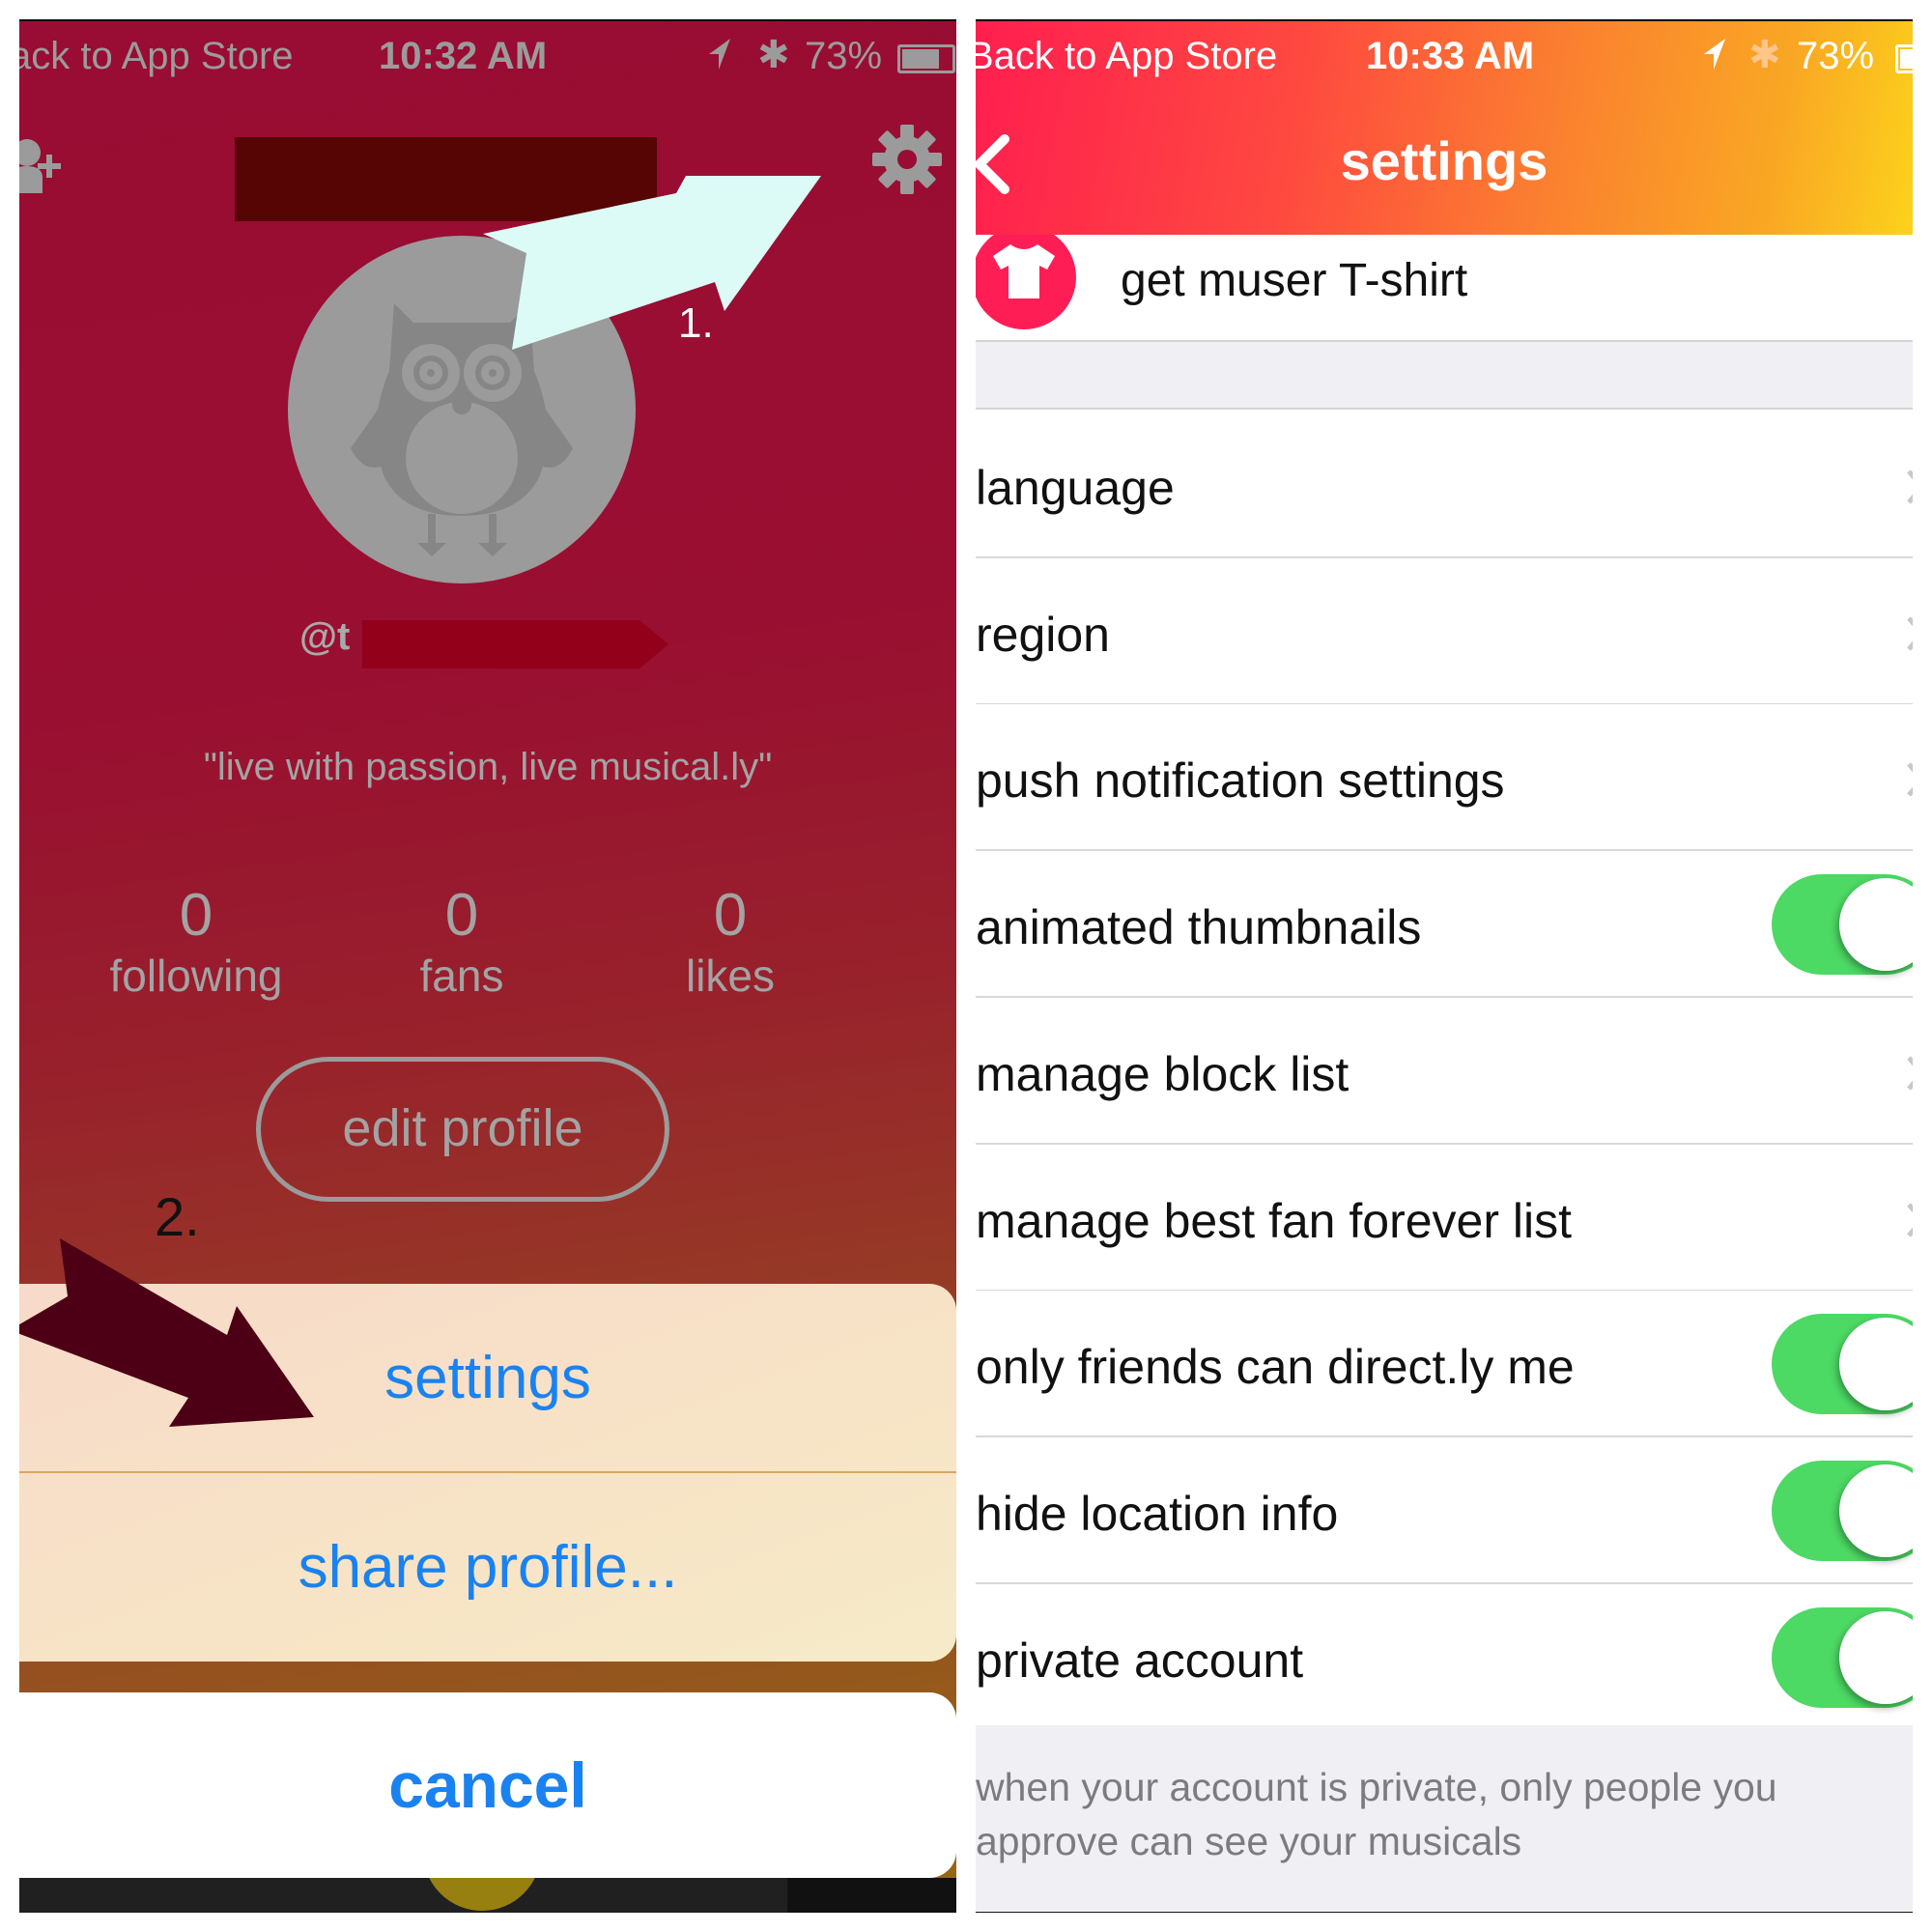 The height and width of the screenshot is (1932, 1932). I want to click on settings-row-label: region, so click(1043, 634).